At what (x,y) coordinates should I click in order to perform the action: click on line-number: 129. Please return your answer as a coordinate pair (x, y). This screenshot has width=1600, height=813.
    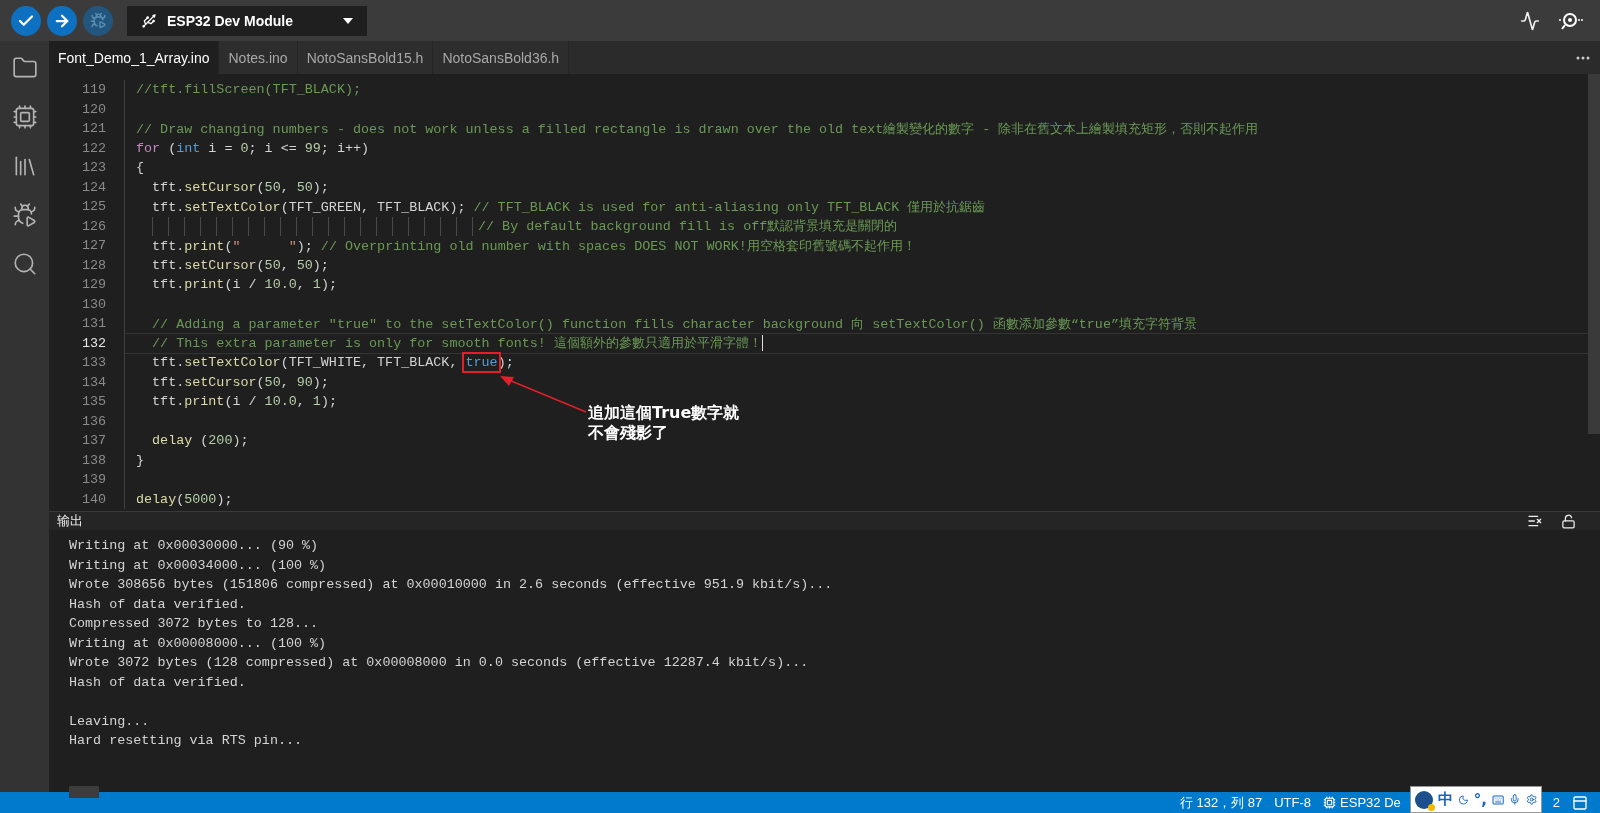
    Looking at the image, I should click on (93, 285).